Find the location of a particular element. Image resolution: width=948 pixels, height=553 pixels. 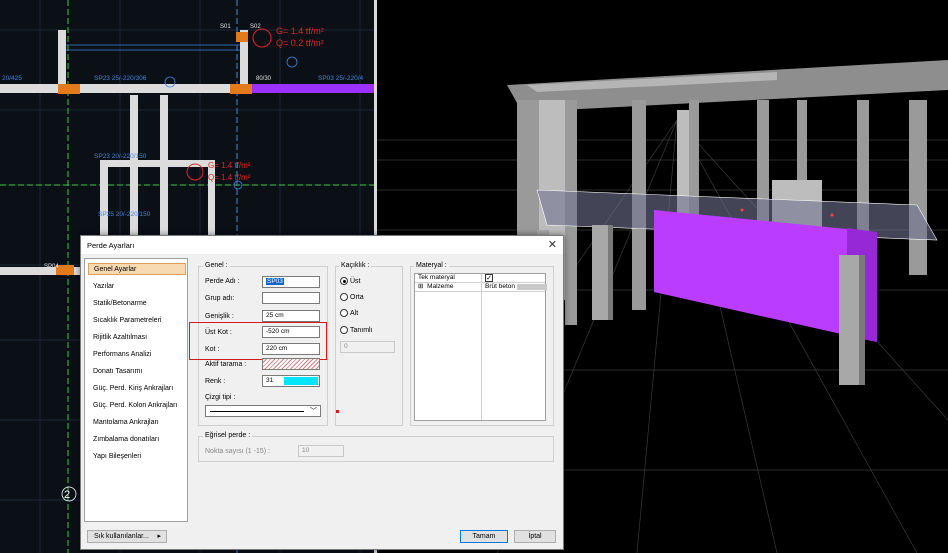

nav-item-donati: Donatı Tasarımı is located at coordinates (137, 372).